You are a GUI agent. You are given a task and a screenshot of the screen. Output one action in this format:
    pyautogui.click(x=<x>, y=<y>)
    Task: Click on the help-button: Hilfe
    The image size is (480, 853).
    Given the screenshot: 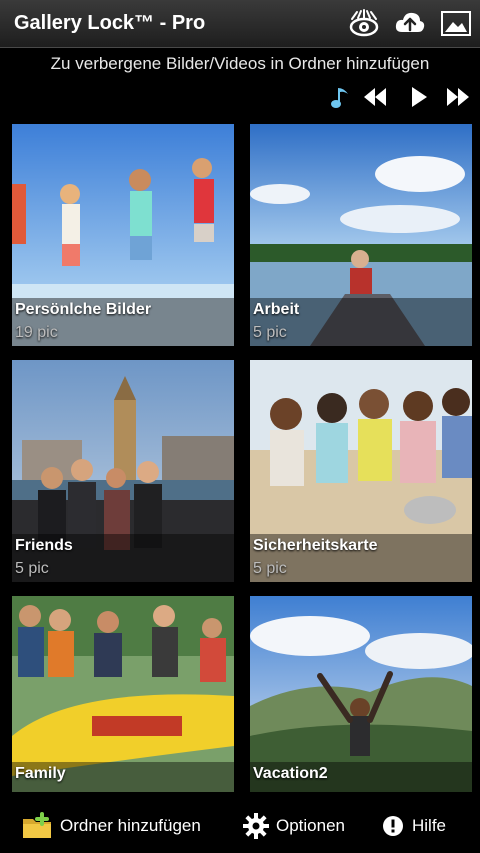 What is the action you would take?
    pyautogui.click(x=414, y=825)
    